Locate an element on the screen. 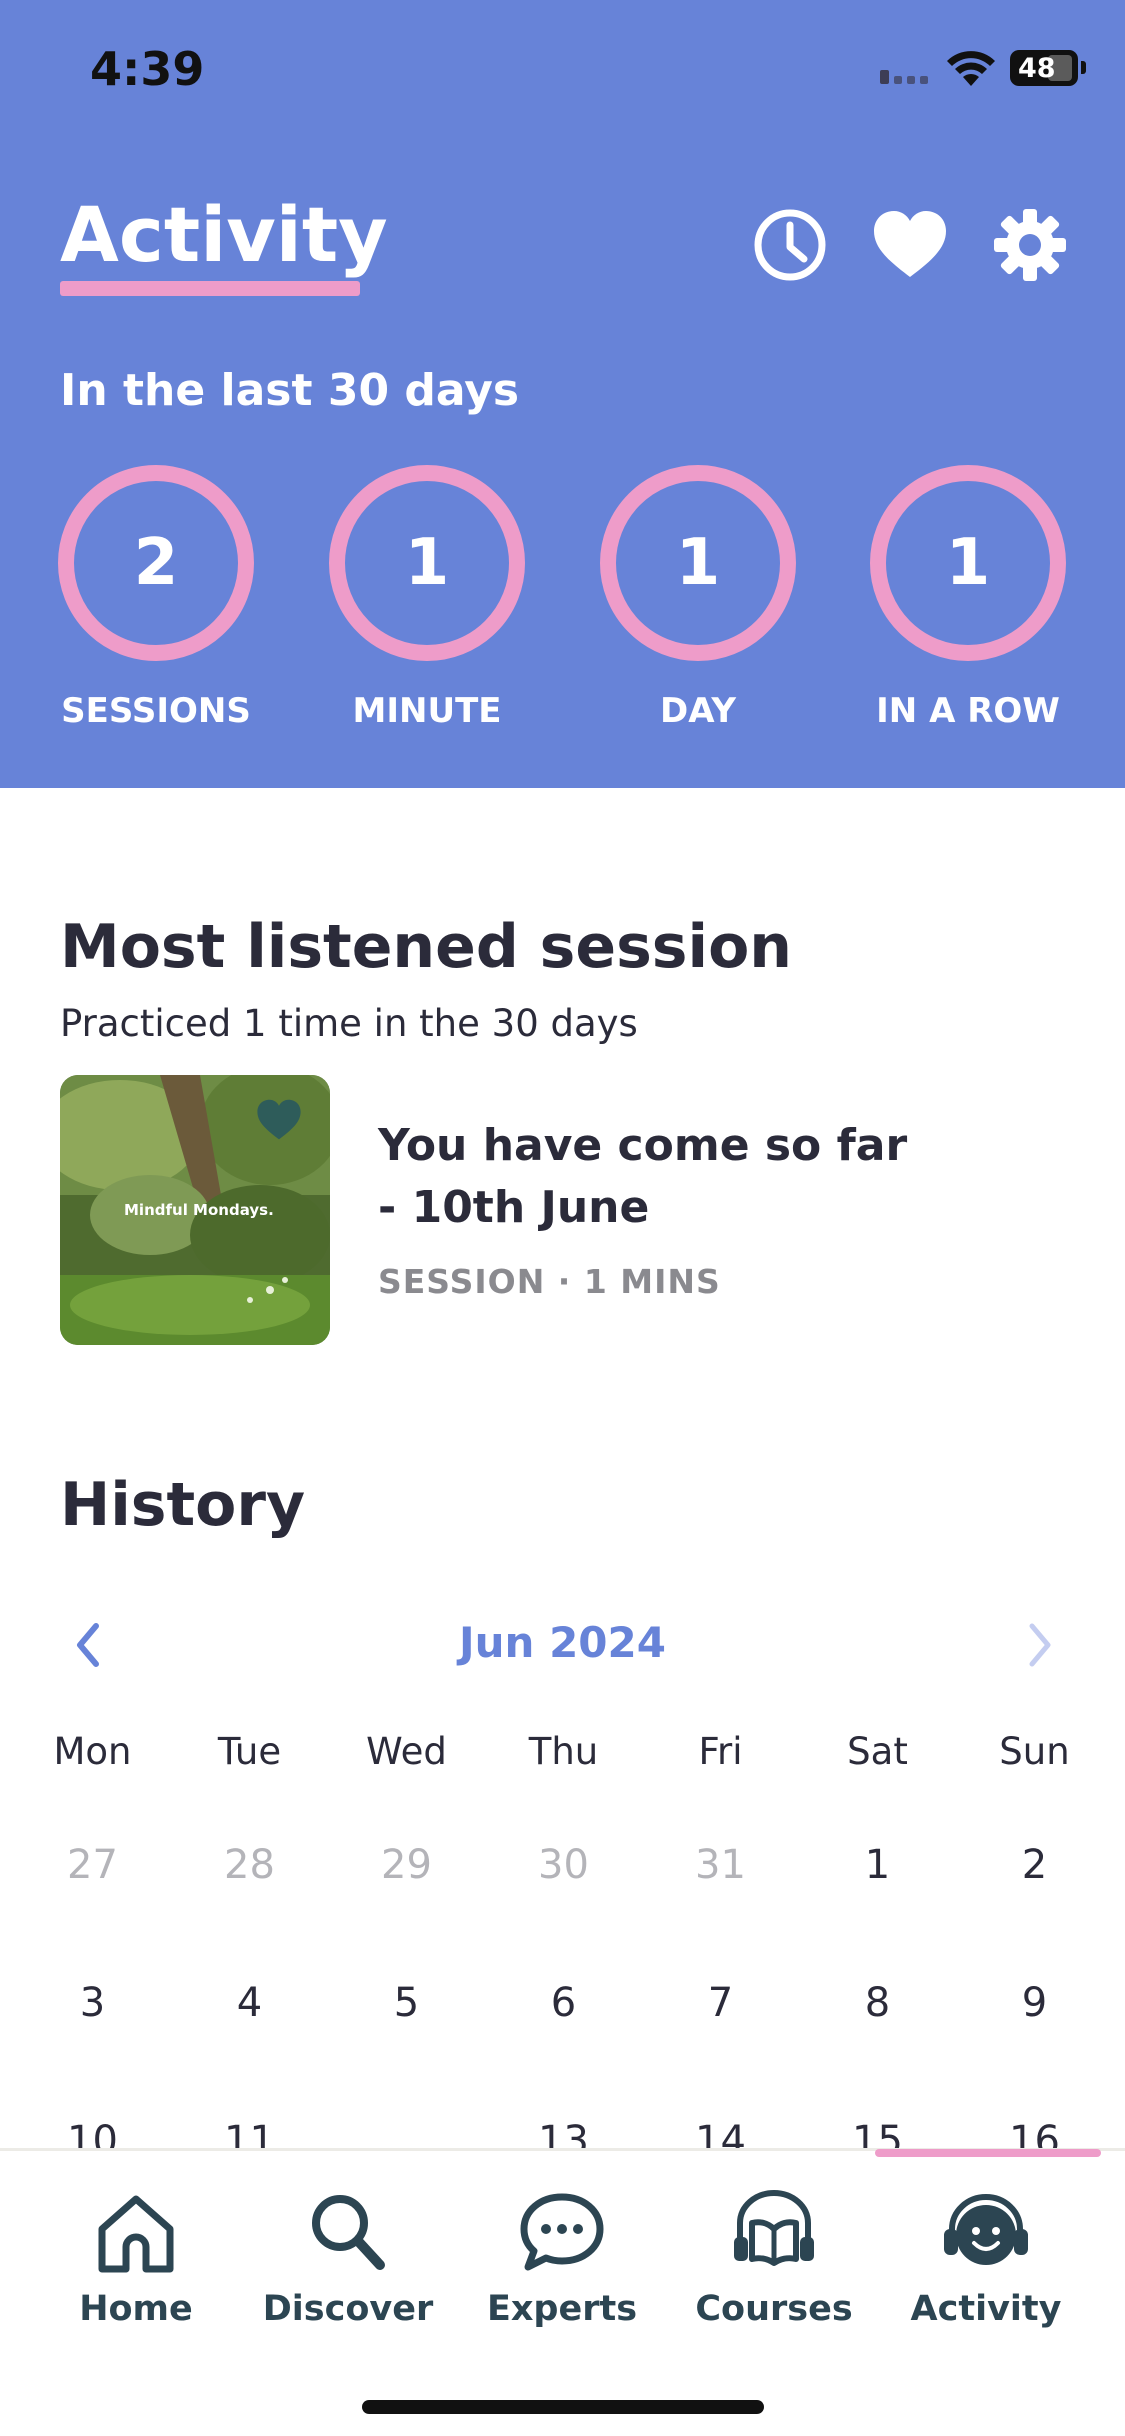 The image size is (1125, 2436). tab-label: Home is located at coordinates (136, 2309).